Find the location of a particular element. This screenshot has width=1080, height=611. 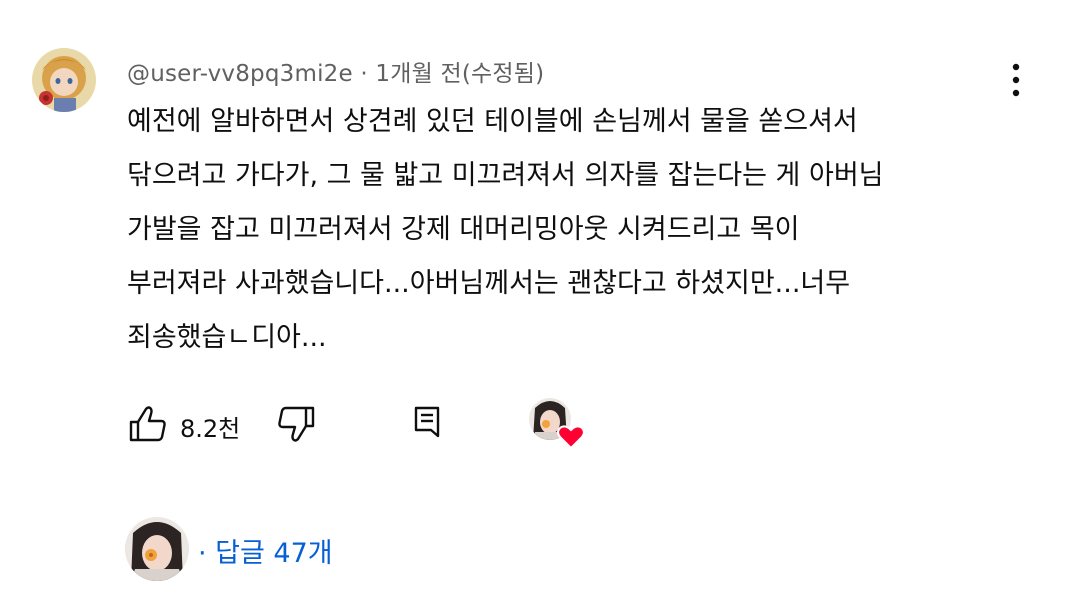

view-replies-link: · 답글 47개 is located at coordinates (265, 550).